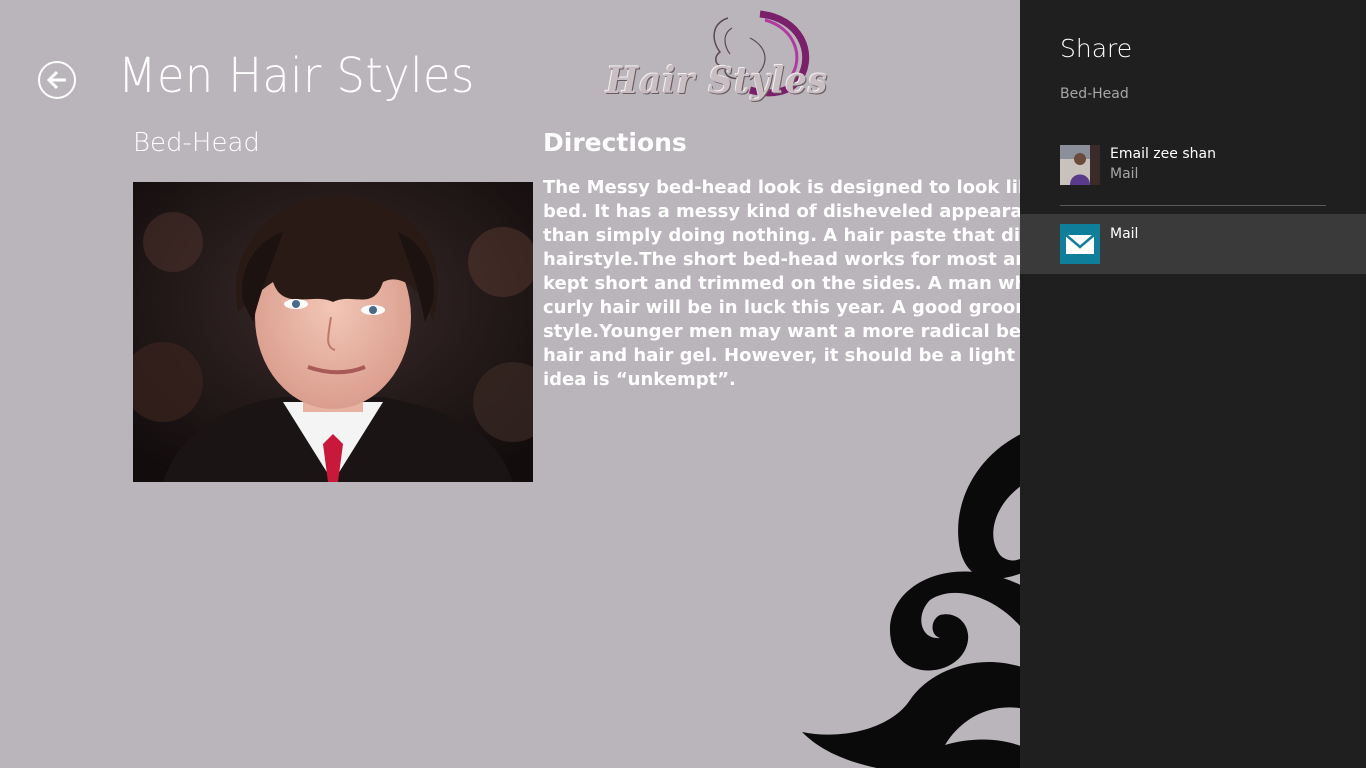  Describe the element at coordinates (717, 81) in the screenshot. I see `logo-text: Hair Styles` at that location.